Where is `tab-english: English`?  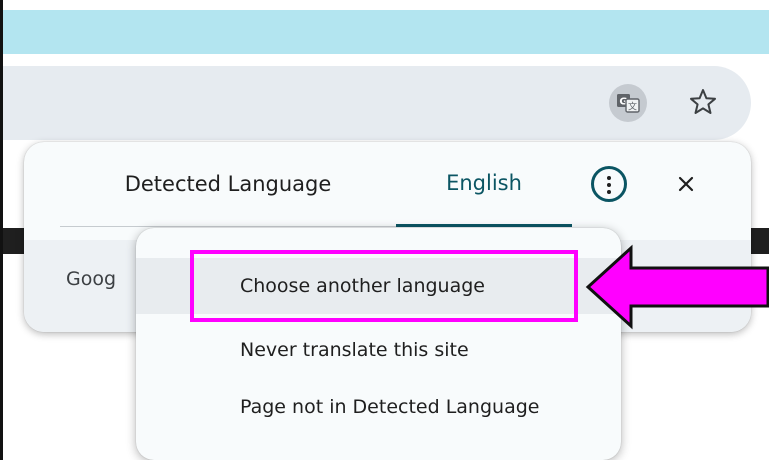 tab-english: English is located at coordinates (484, 184).